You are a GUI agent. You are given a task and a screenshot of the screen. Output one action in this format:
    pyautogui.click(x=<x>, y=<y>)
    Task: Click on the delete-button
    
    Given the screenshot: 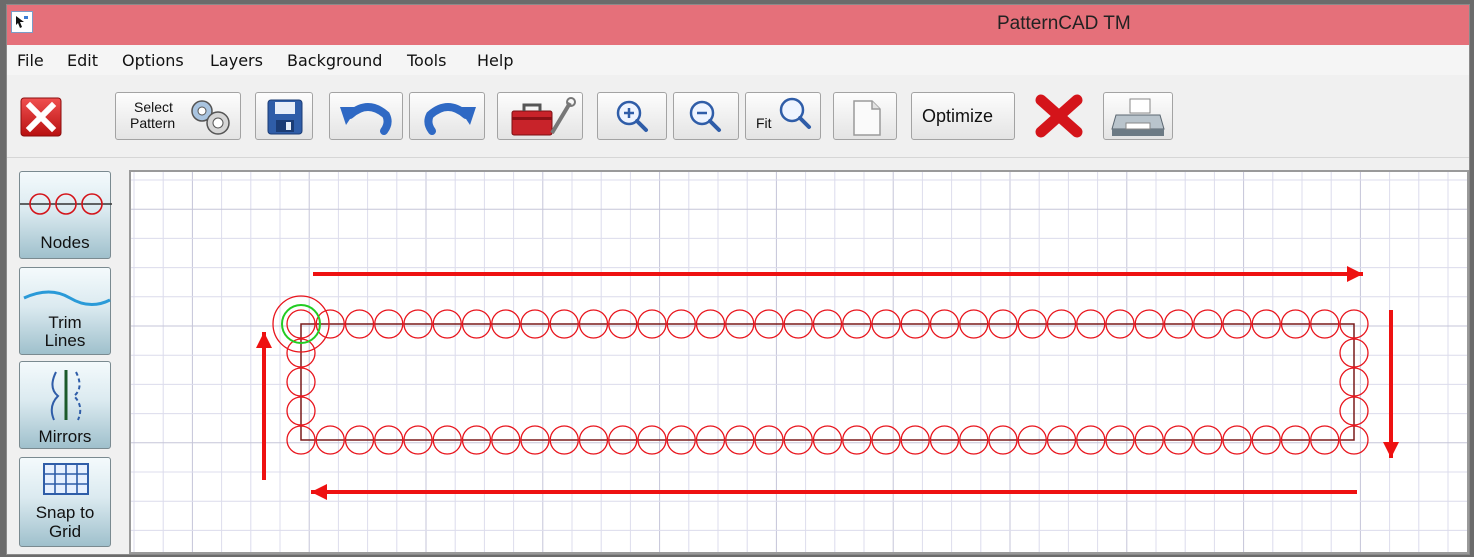 What is the action you would take?
    pyautogui.click(x=1059, y=116)
    